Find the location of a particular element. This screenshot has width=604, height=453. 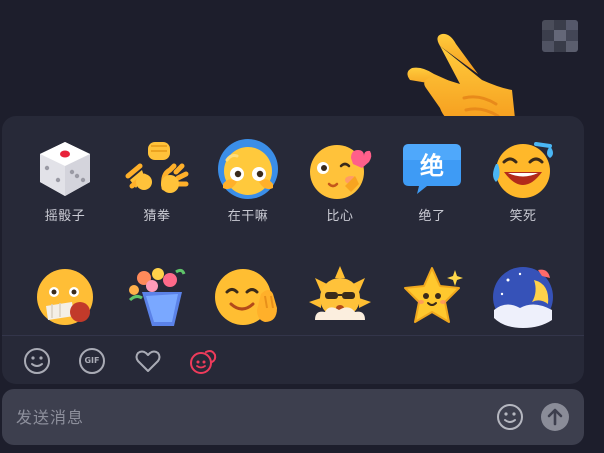

emoji-item-smile-wave is located at coordinates (248, 299).